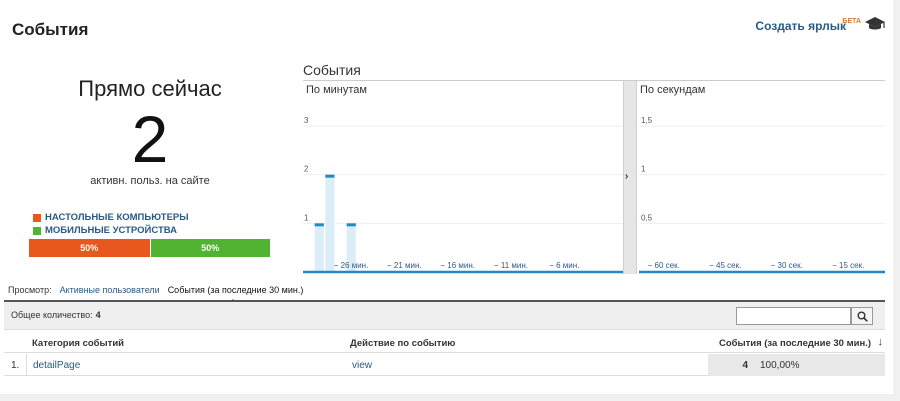 This screenshot has height=401, width=900. I want to click on view-label: Просмотр:, so click(30, 290).